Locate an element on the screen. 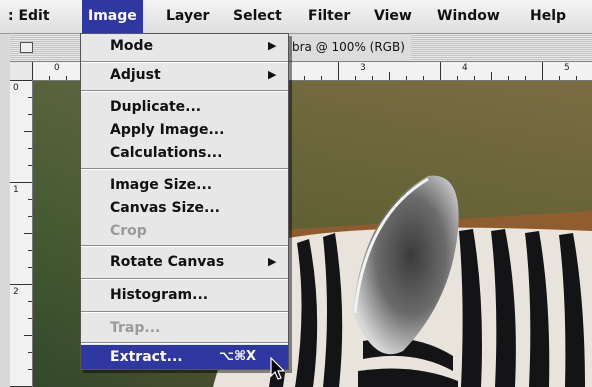 Image resolution: width=592 pixels, height=387 pixels. menu-layer: Layer is located at coordinates (187, 16).